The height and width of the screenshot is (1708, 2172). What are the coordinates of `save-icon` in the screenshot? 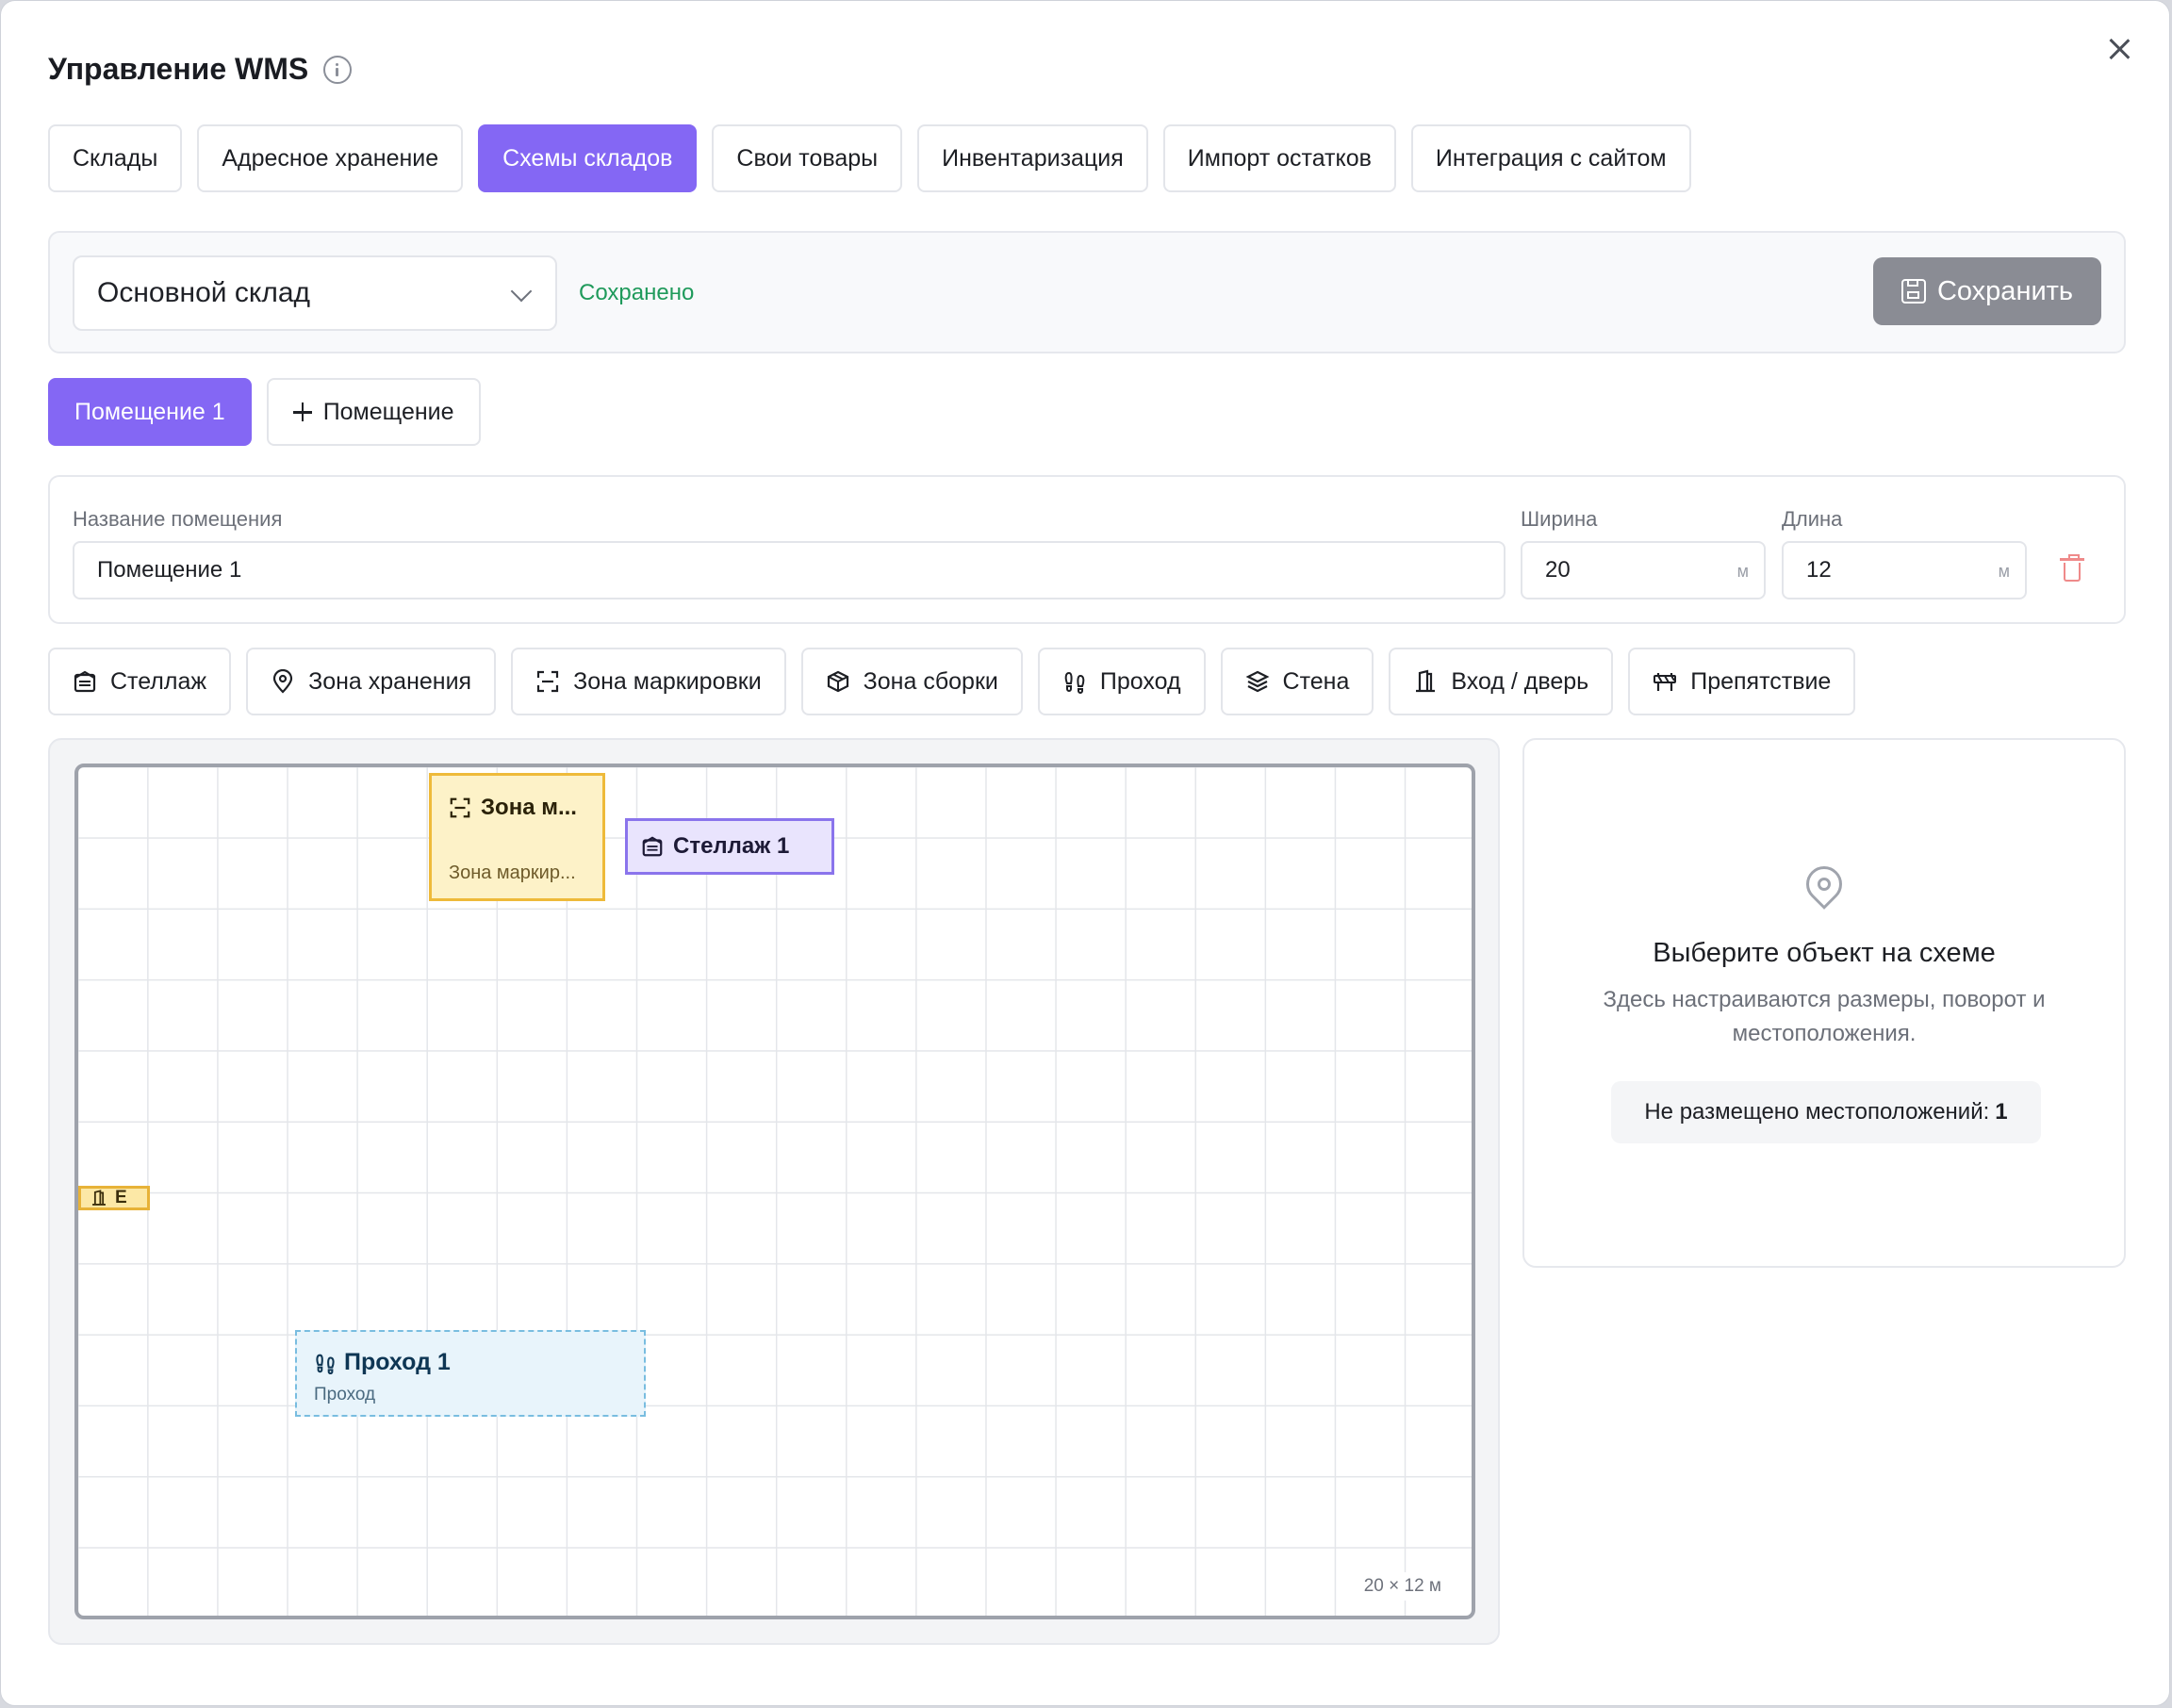 It's located at (1913, 291).